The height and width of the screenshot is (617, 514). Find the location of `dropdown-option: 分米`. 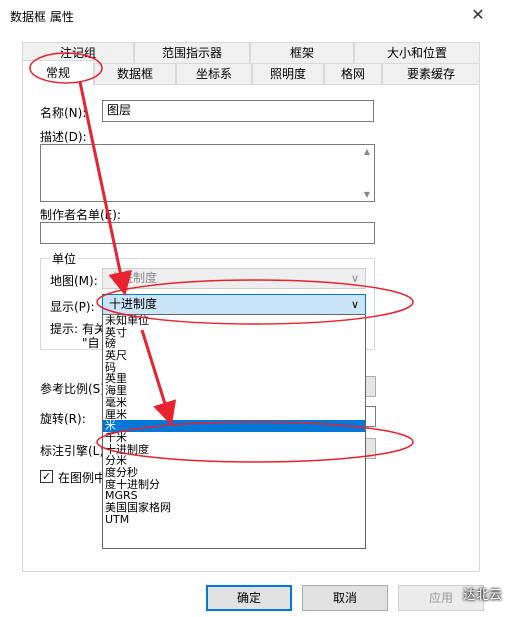

dropdown-option: 分米 is located at coordinates (234, 461).